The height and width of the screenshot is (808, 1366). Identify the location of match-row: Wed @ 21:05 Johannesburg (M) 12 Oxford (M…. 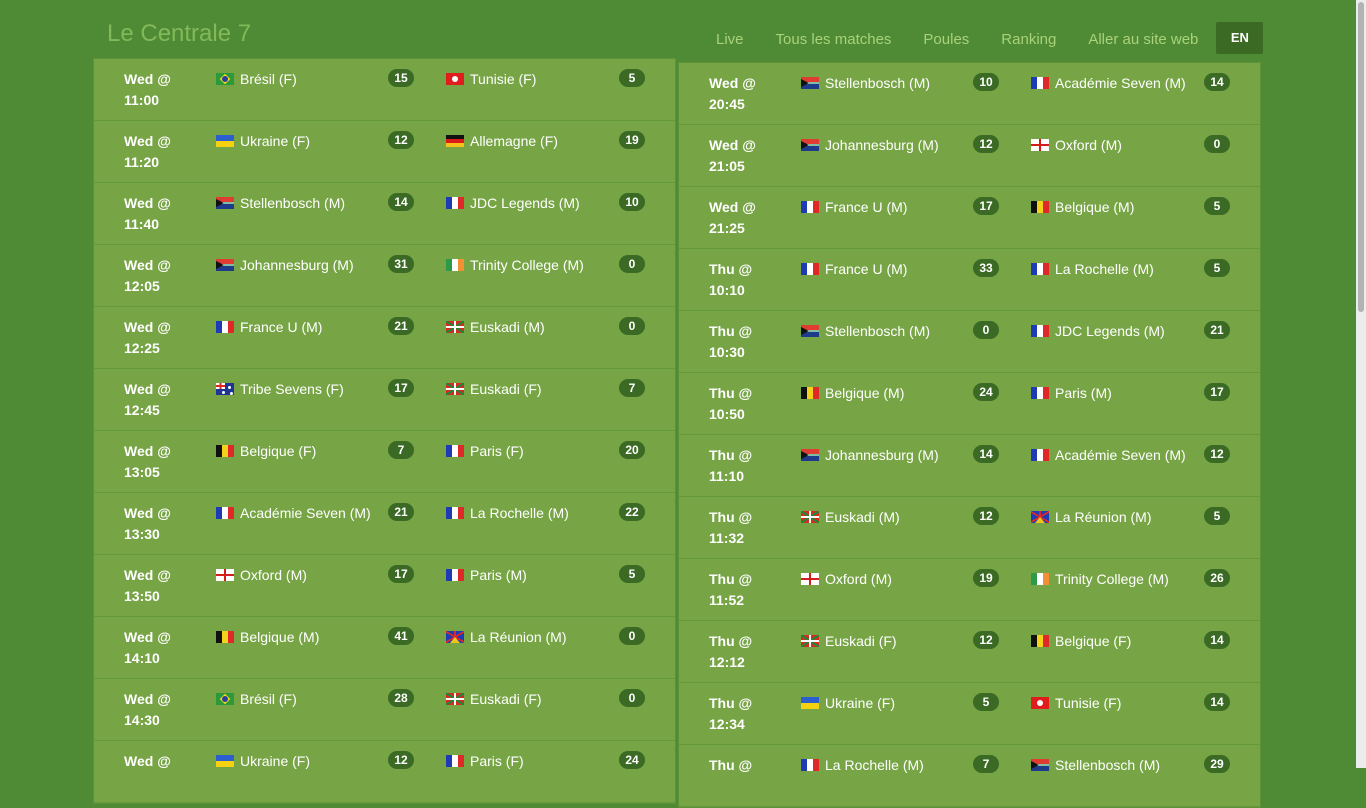
(969, 156).